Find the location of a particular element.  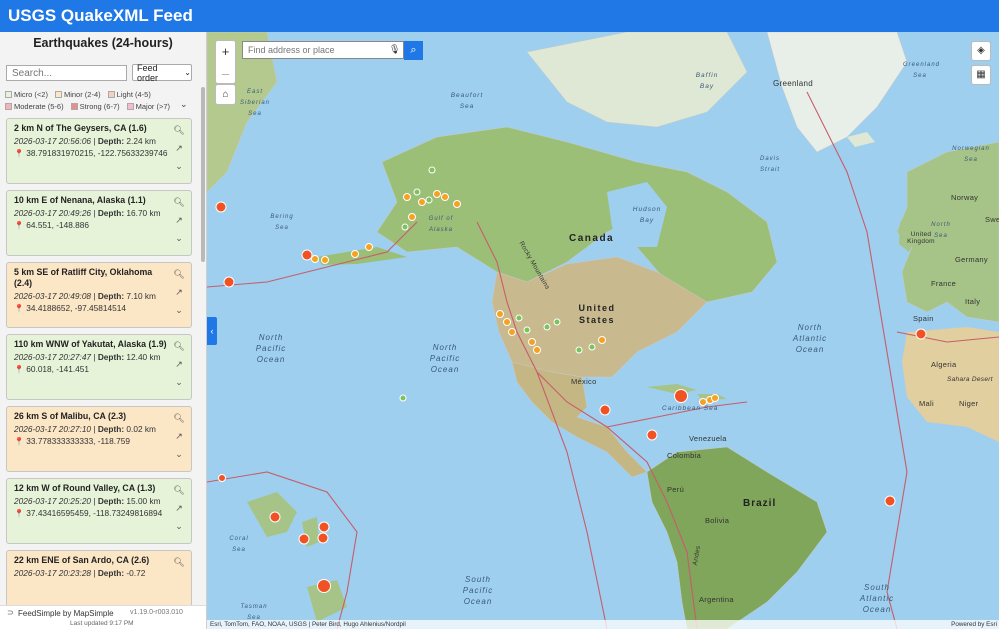

legend-item: Micro (<2) is located at coordinates (26, 94).